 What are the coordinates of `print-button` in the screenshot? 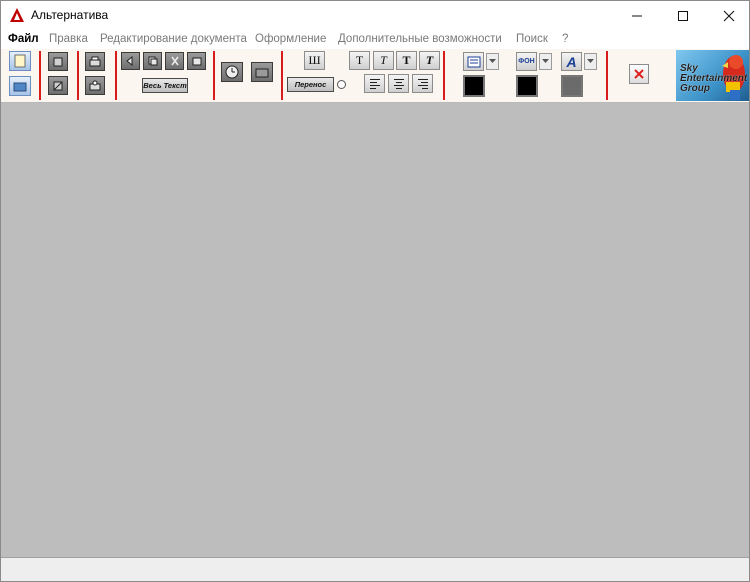 It's located at (95, 61).